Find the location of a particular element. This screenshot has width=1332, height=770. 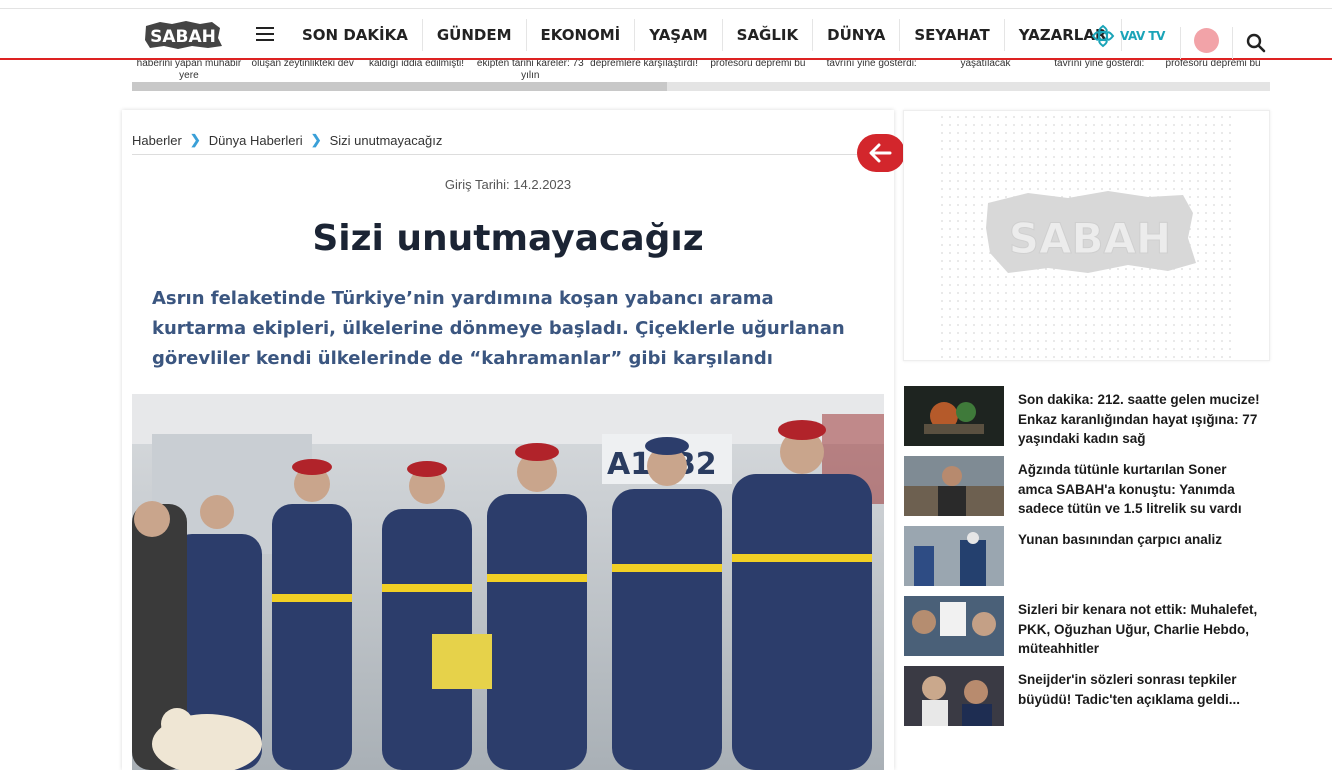

advertisement-box: SABAH is located at coordinates (1086, 235).